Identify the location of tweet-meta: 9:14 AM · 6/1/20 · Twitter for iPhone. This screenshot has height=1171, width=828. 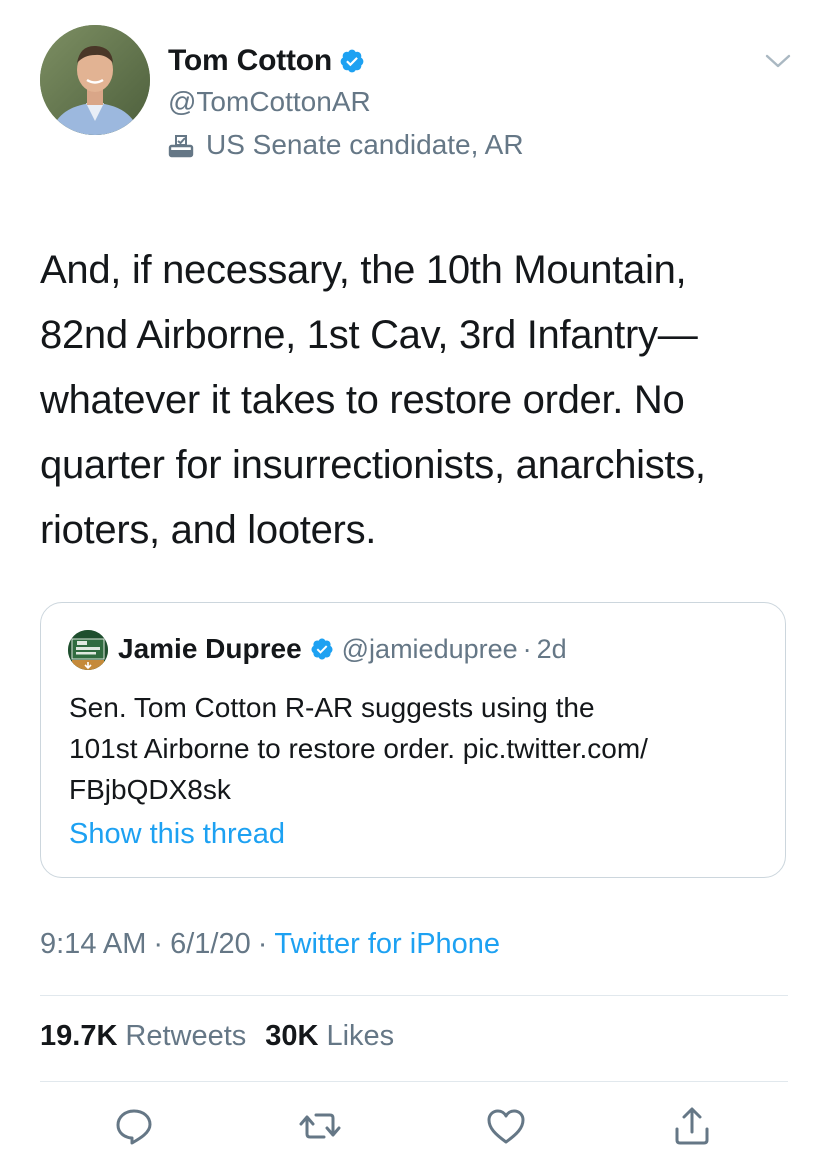
(270, 944).